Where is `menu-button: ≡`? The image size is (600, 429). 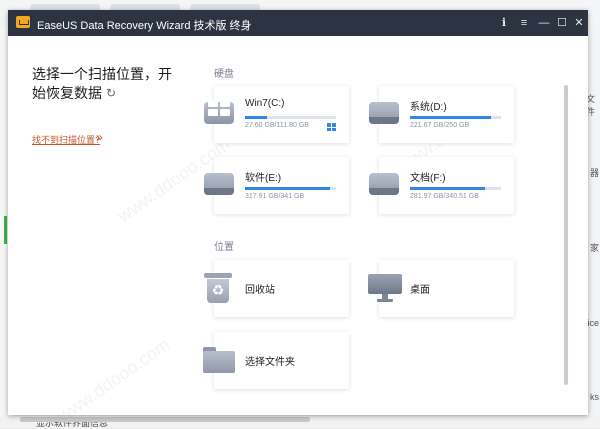
menu-button: ≡ is located at coordinates (524, 23).